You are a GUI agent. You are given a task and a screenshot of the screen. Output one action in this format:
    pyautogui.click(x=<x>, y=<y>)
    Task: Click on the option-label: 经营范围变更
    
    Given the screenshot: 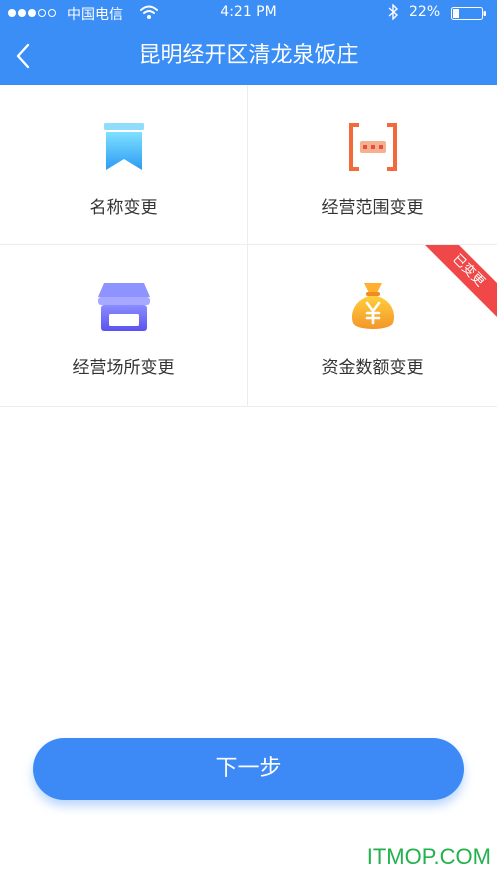 What is the action you would take?
    pyautogui.click(x=372, y=208)
    